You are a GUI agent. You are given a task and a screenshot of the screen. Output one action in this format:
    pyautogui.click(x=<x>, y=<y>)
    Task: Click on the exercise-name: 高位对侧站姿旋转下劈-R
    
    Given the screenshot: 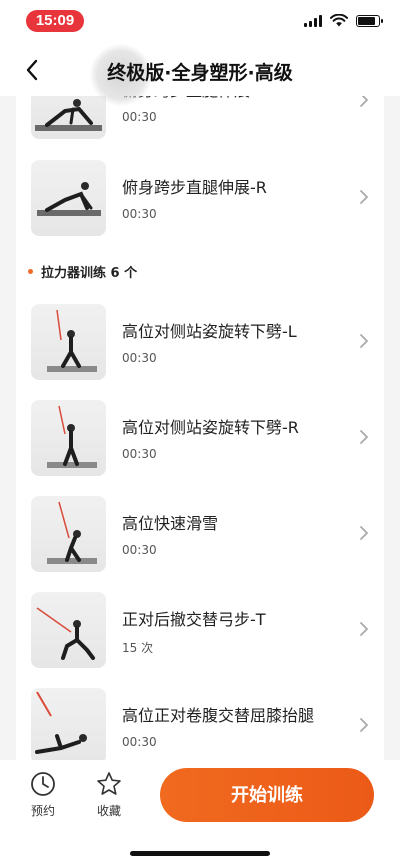 What is the action you would take?
    pyautogui.click(x=210, y=427)
    